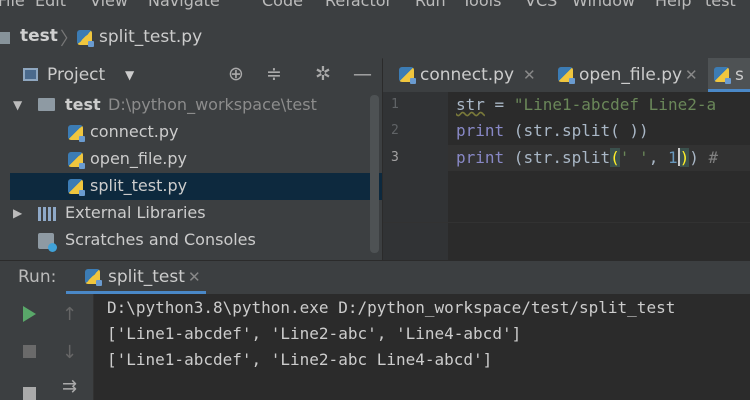  I want to click on code-token: ' ', so click(634, 157).